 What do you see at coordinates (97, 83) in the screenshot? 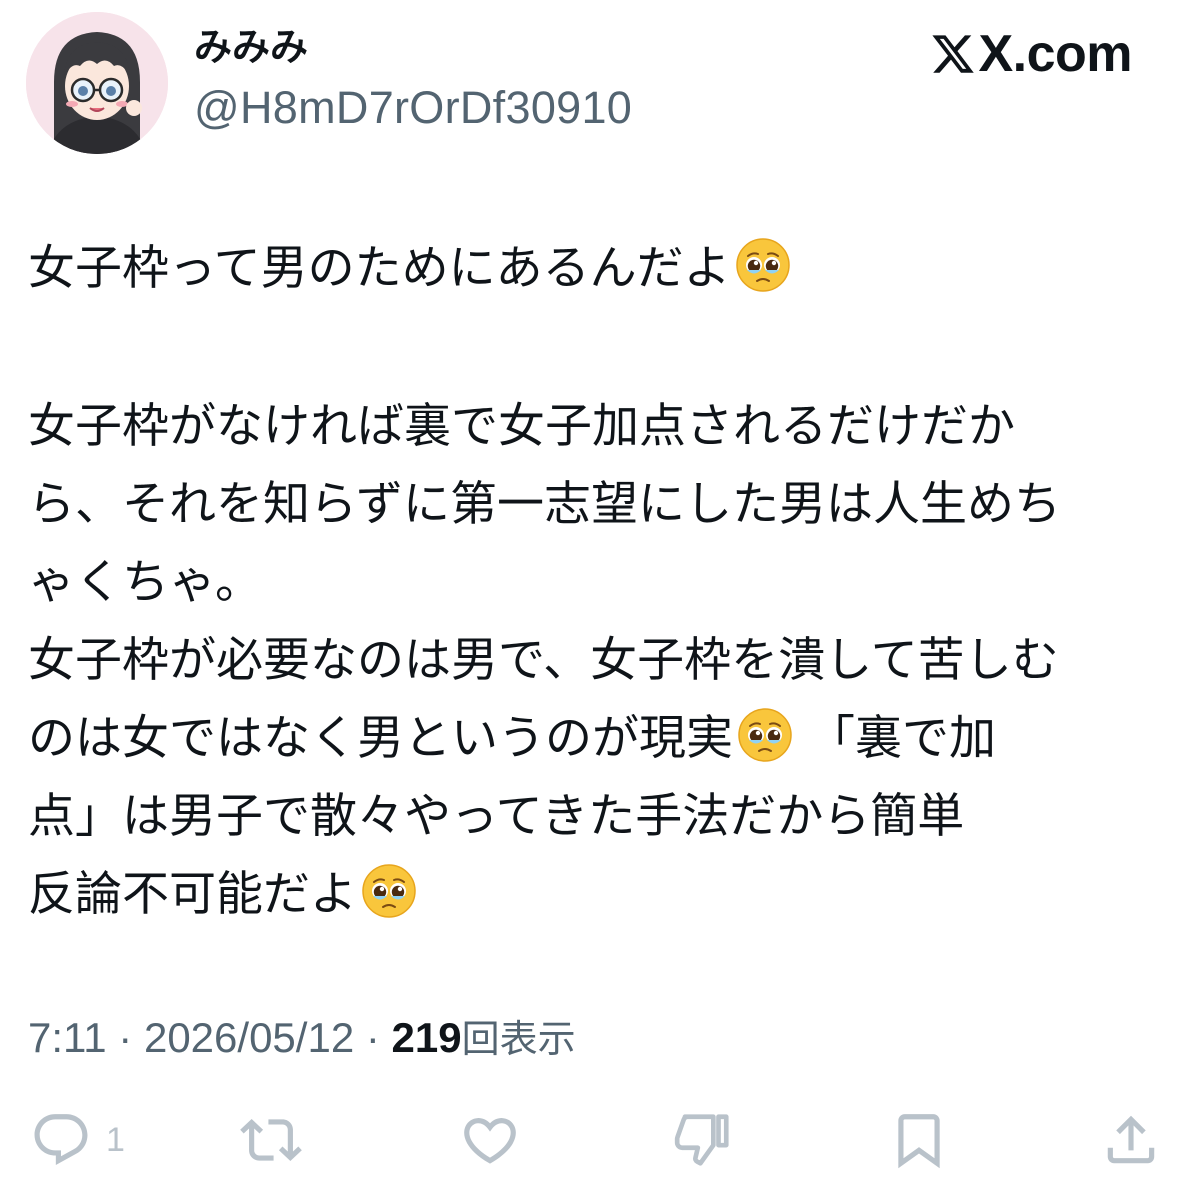
I see `avatar` at bounding box center [97, 83].